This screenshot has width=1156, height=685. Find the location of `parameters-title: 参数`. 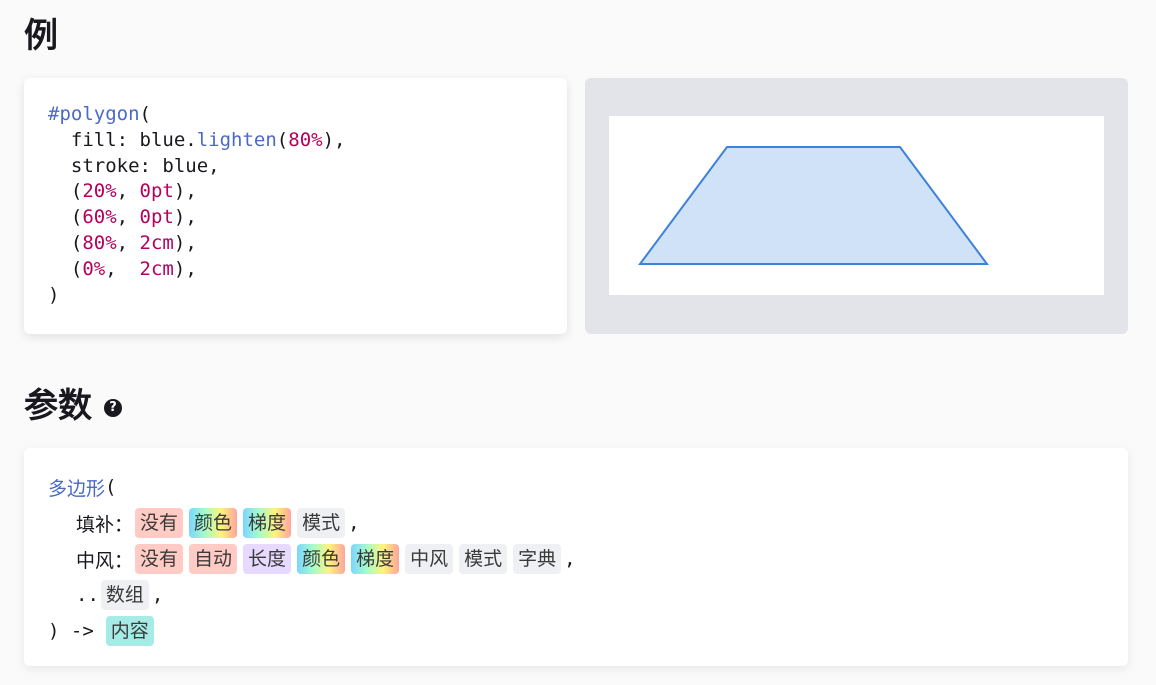

parameters-title: 参数 is located at coordinates (58, 406).